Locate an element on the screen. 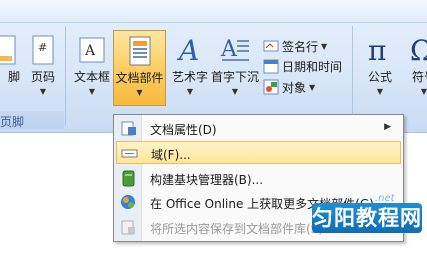 This screenshot has width=427, height=256. wordart-button: A 艺术字 ▼ is located at coordinates (190, 68).